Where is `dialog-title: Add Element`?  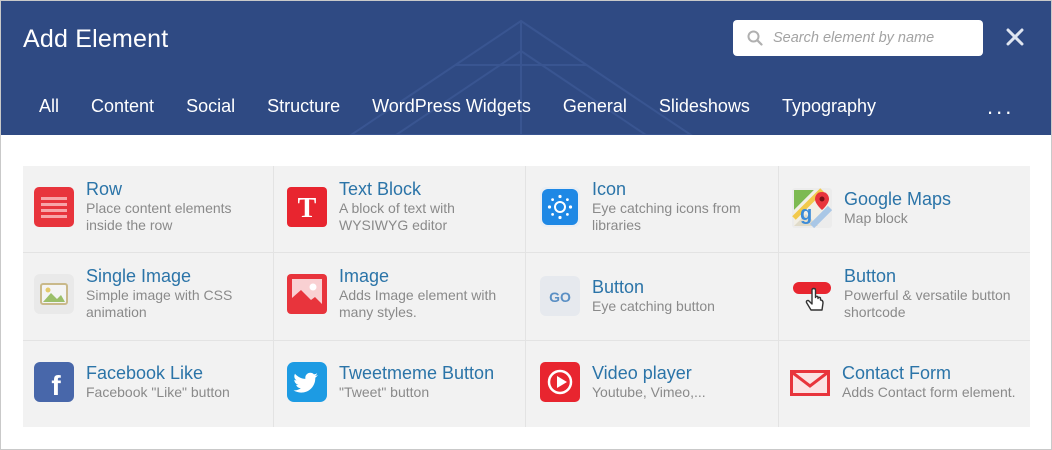
dialog-title: Add Element is located at coordinates (96, 39).